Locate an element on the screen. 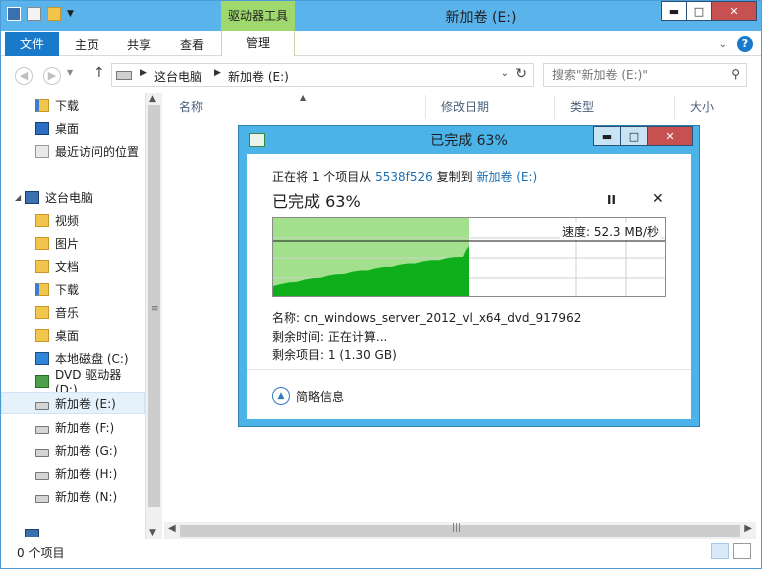 The height and width of the screenshot is (569, 762). cancel-copy-button: ✕ is located at coordinates (658, 199).